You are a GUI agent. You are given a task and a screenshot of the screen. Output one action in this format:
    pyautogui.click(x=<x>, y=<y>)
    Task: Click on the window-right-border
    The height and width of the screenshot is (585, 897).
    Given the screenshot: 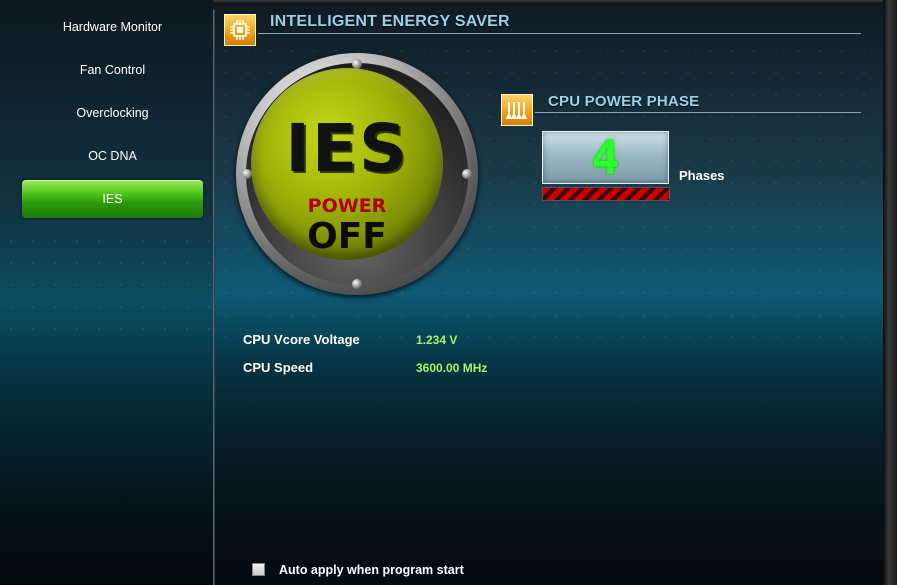 What is the action you would take?
    pyautogui.click(x=890, y=292)
    